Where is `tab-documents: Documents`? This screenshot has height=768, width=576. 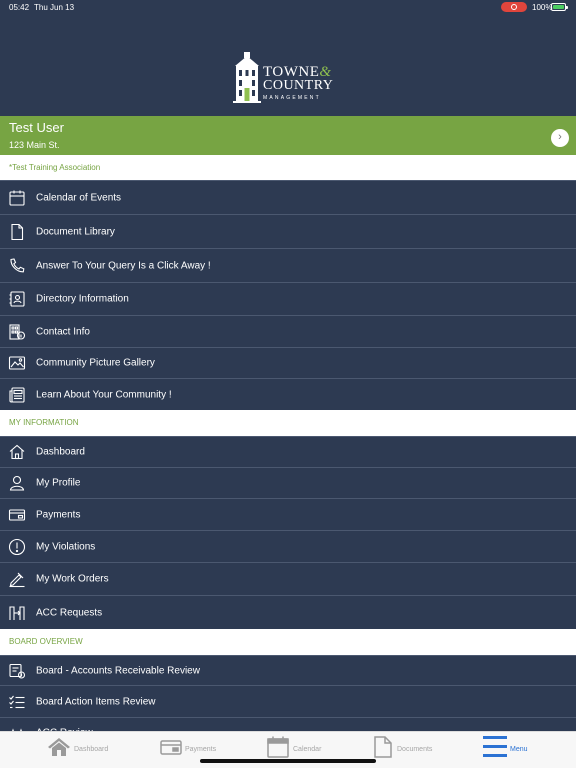
tab-documents: Documents is located at coordinates (409, 747).